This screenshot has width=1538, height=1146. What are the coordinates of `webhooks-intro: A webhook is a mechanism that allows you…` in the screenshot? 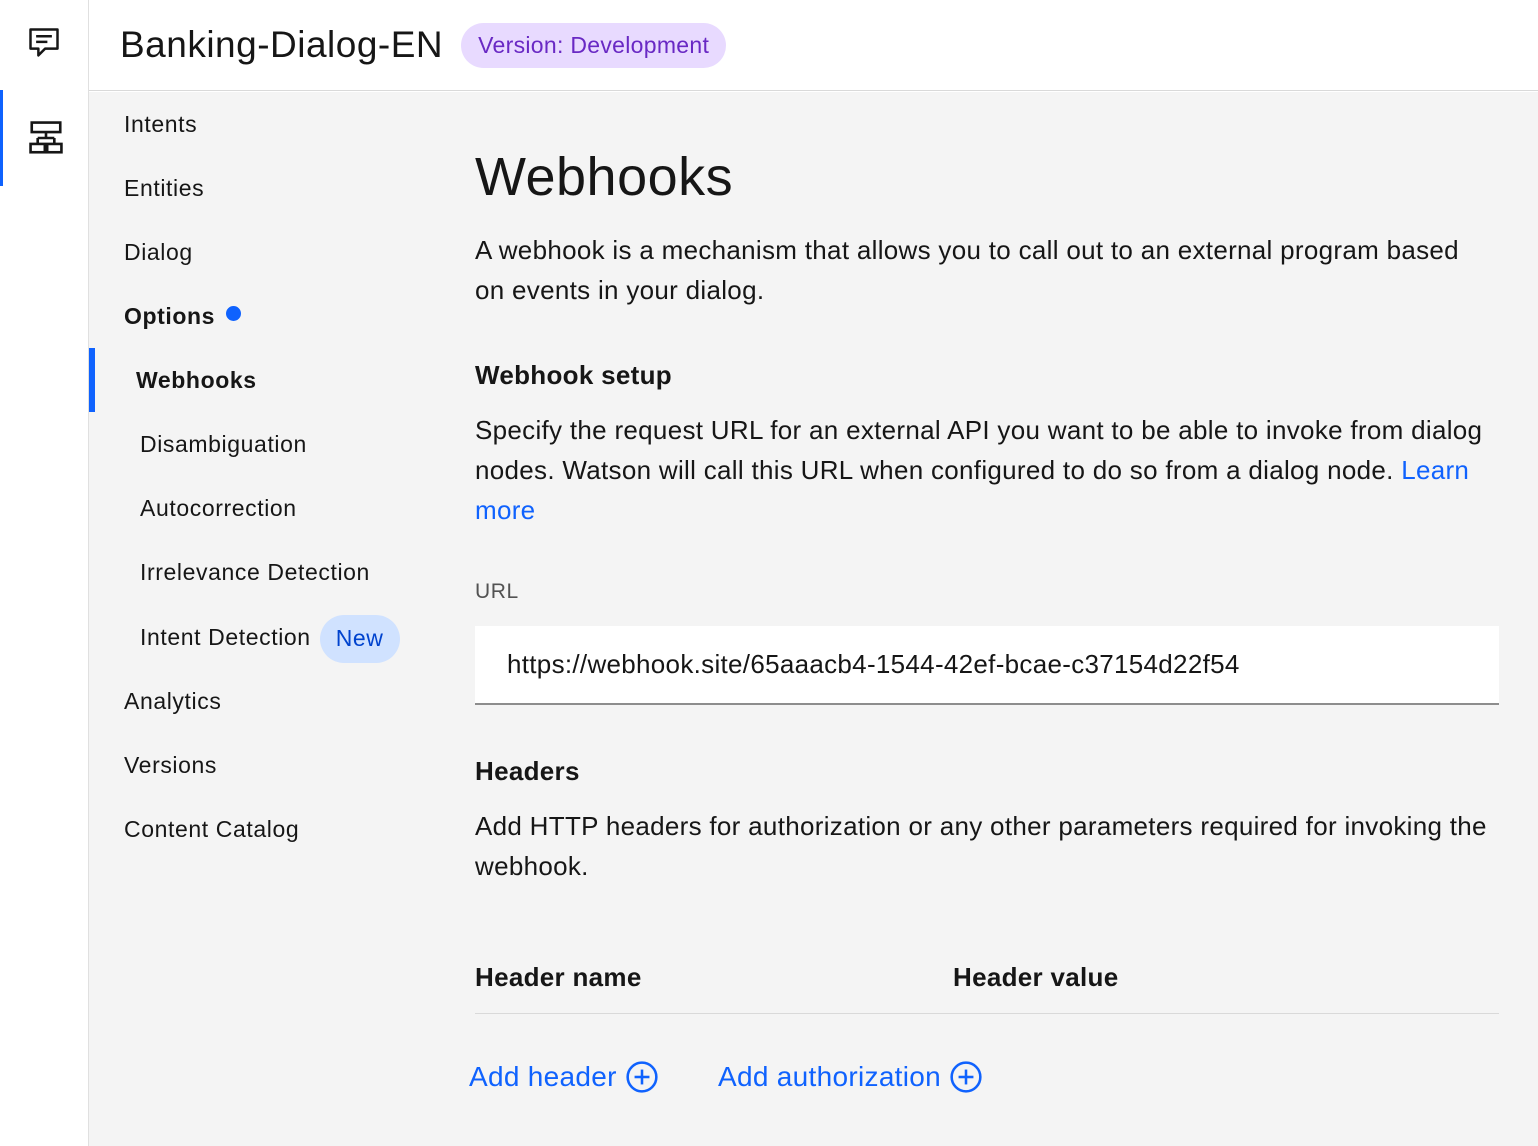 It's located at (967, 270).